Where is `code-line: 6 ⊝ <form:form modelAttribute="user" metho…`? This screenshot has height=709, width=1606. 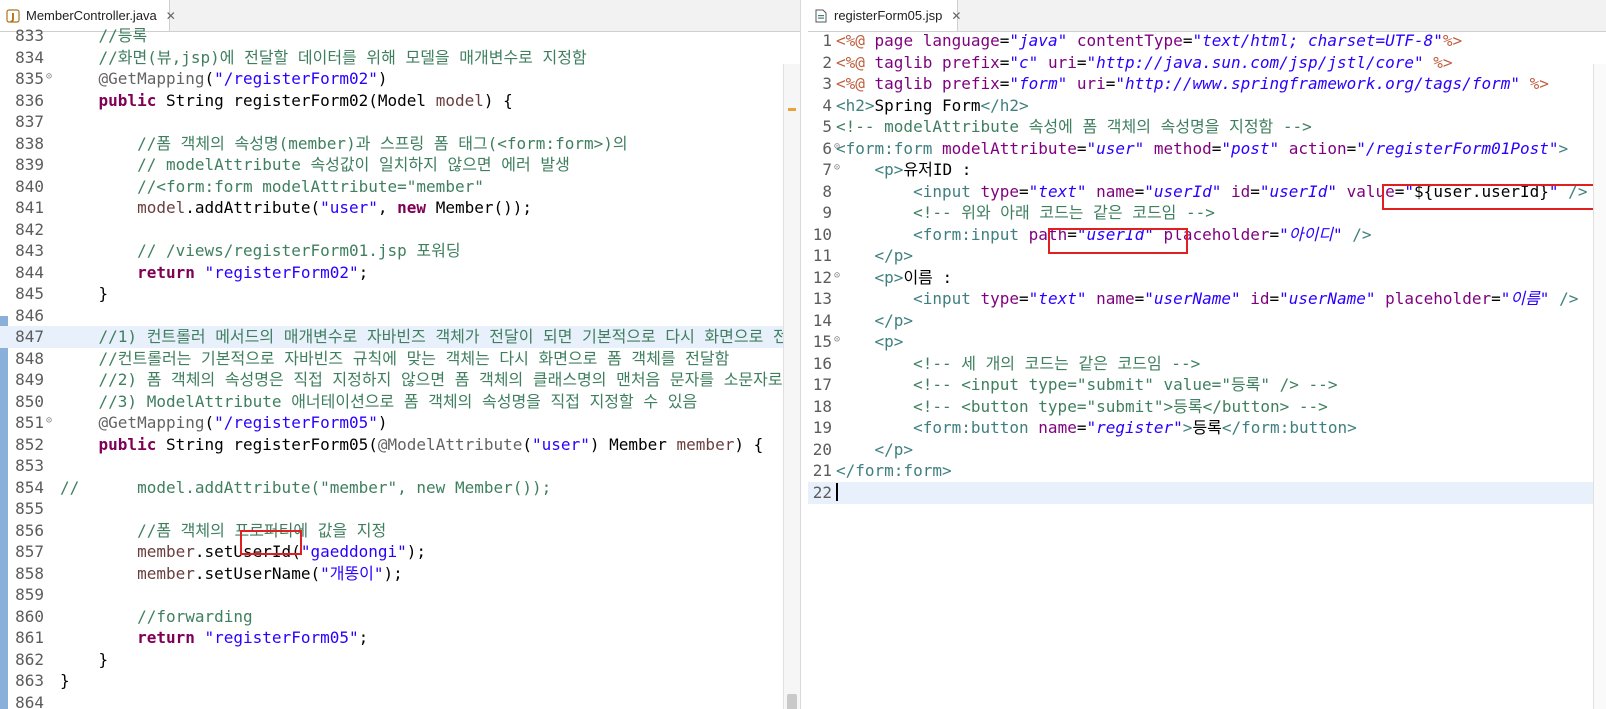
code-line: 6 ⊝ <form:form modelAttribute="user" metho… is located at coordinates (1207, 149).